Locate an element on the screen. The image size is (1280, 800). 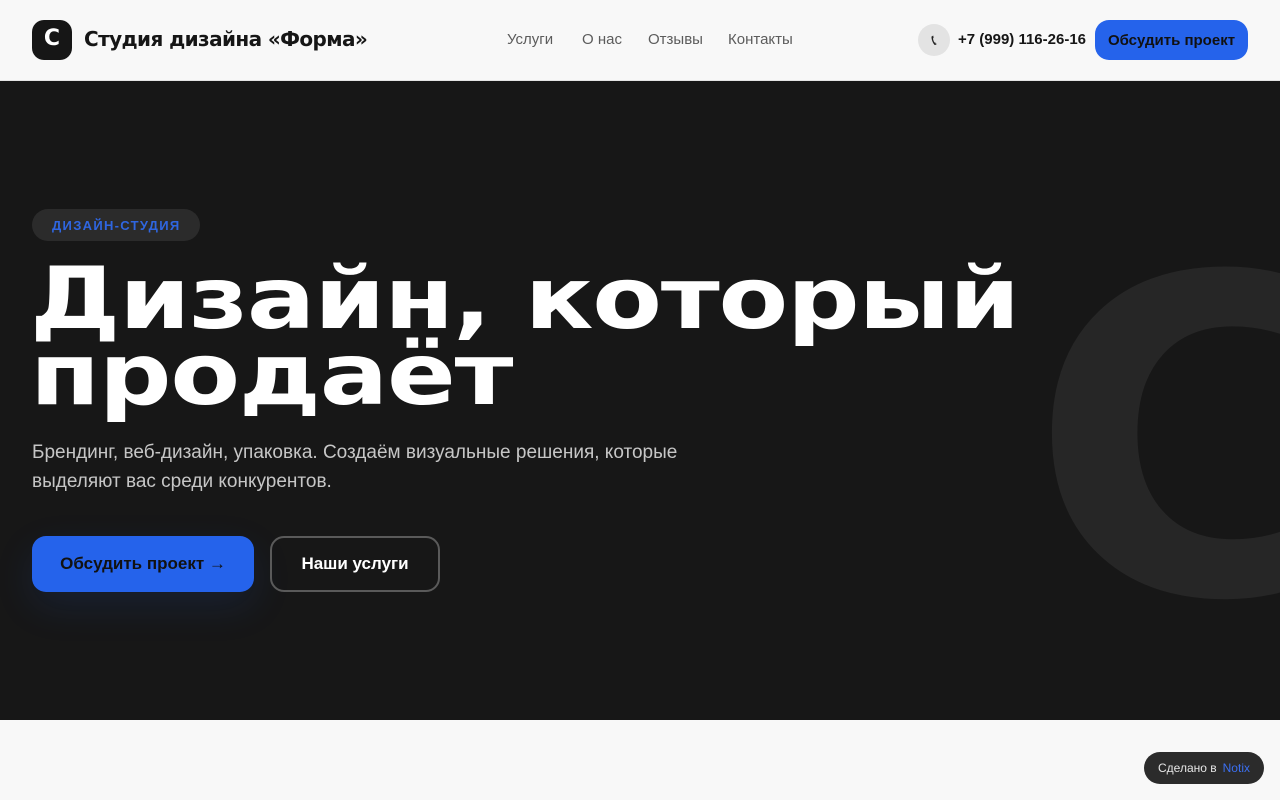
logo-glyph: С is located at coordinates (52, 38).